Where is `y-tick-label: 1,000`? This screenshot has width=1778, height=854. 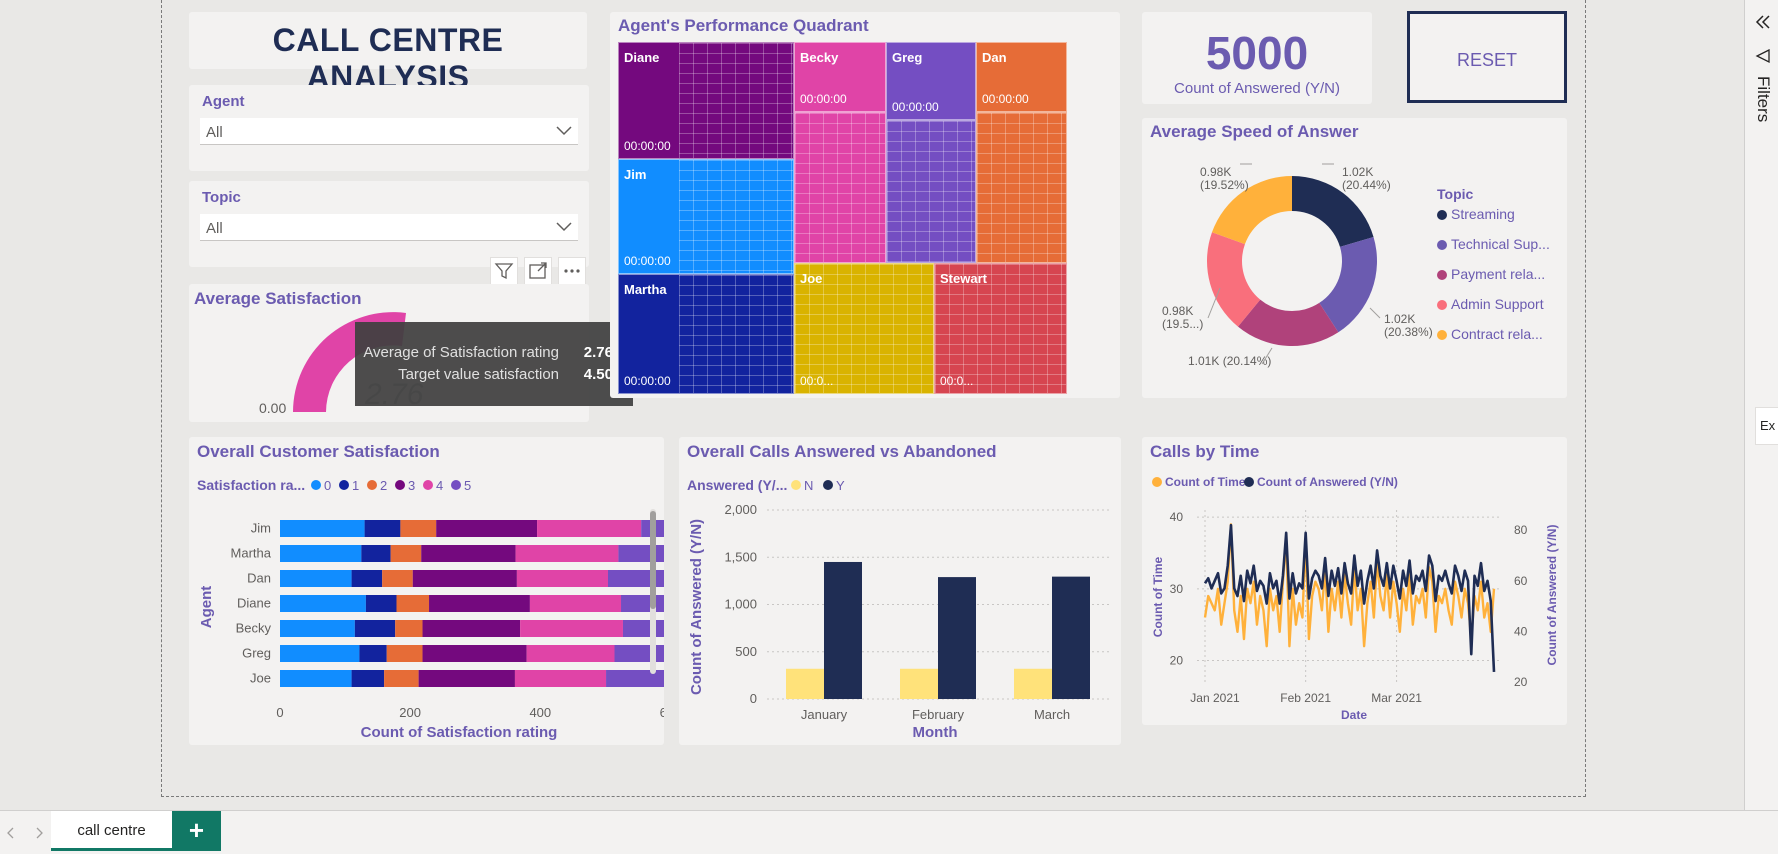
y-tick-label: 1,000 is located at coordinates (740, 604).